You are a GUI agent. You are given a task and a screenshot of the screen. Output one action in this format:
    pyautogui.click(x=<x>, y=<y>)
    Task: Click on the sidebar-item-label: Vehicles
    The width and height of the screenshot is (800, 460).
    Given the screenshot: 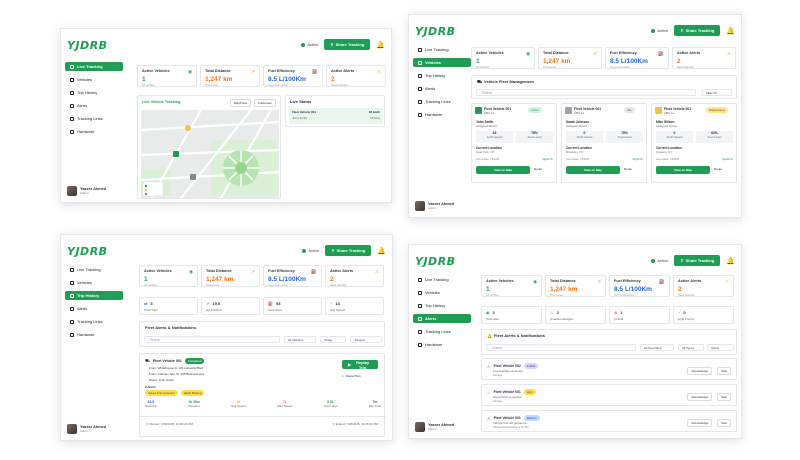 What is the action you would take?
    pyautogui.click(x=432, y=292)
    